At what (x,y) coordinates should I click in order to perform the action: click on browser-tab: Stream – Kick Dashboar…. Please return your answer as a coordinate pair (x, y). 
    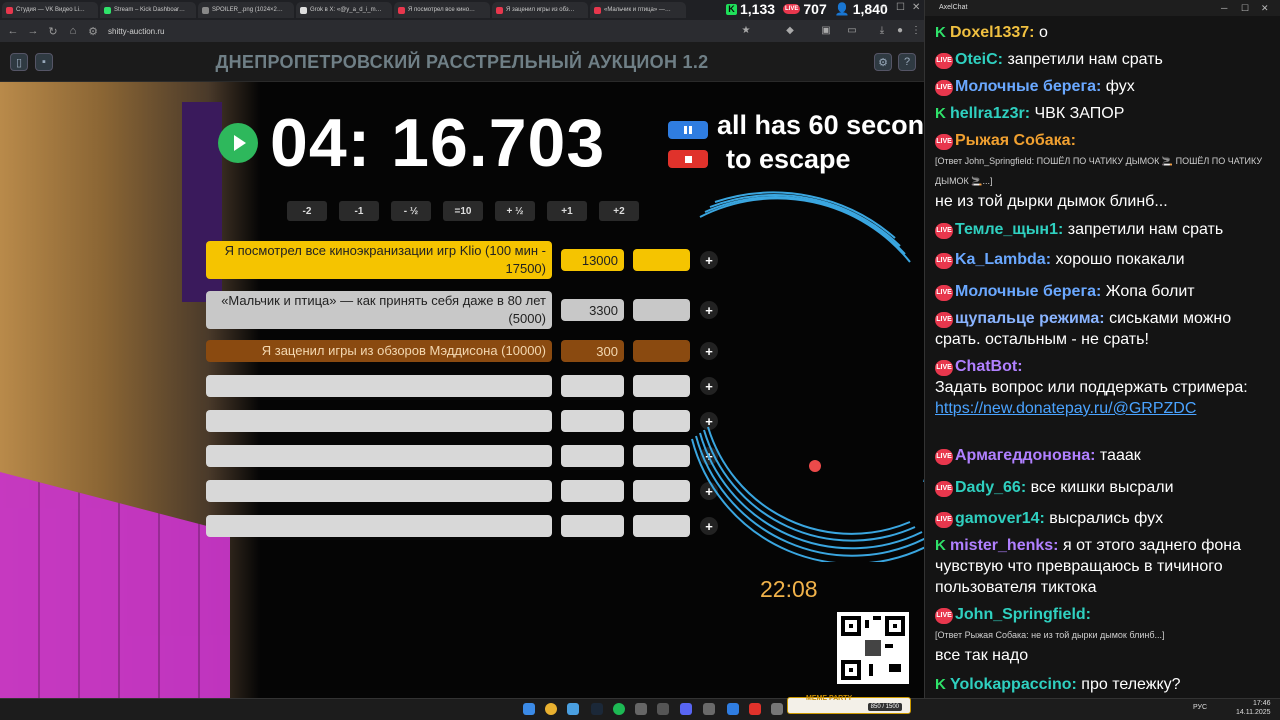
    Looking at the image, I should click on (148, 10).